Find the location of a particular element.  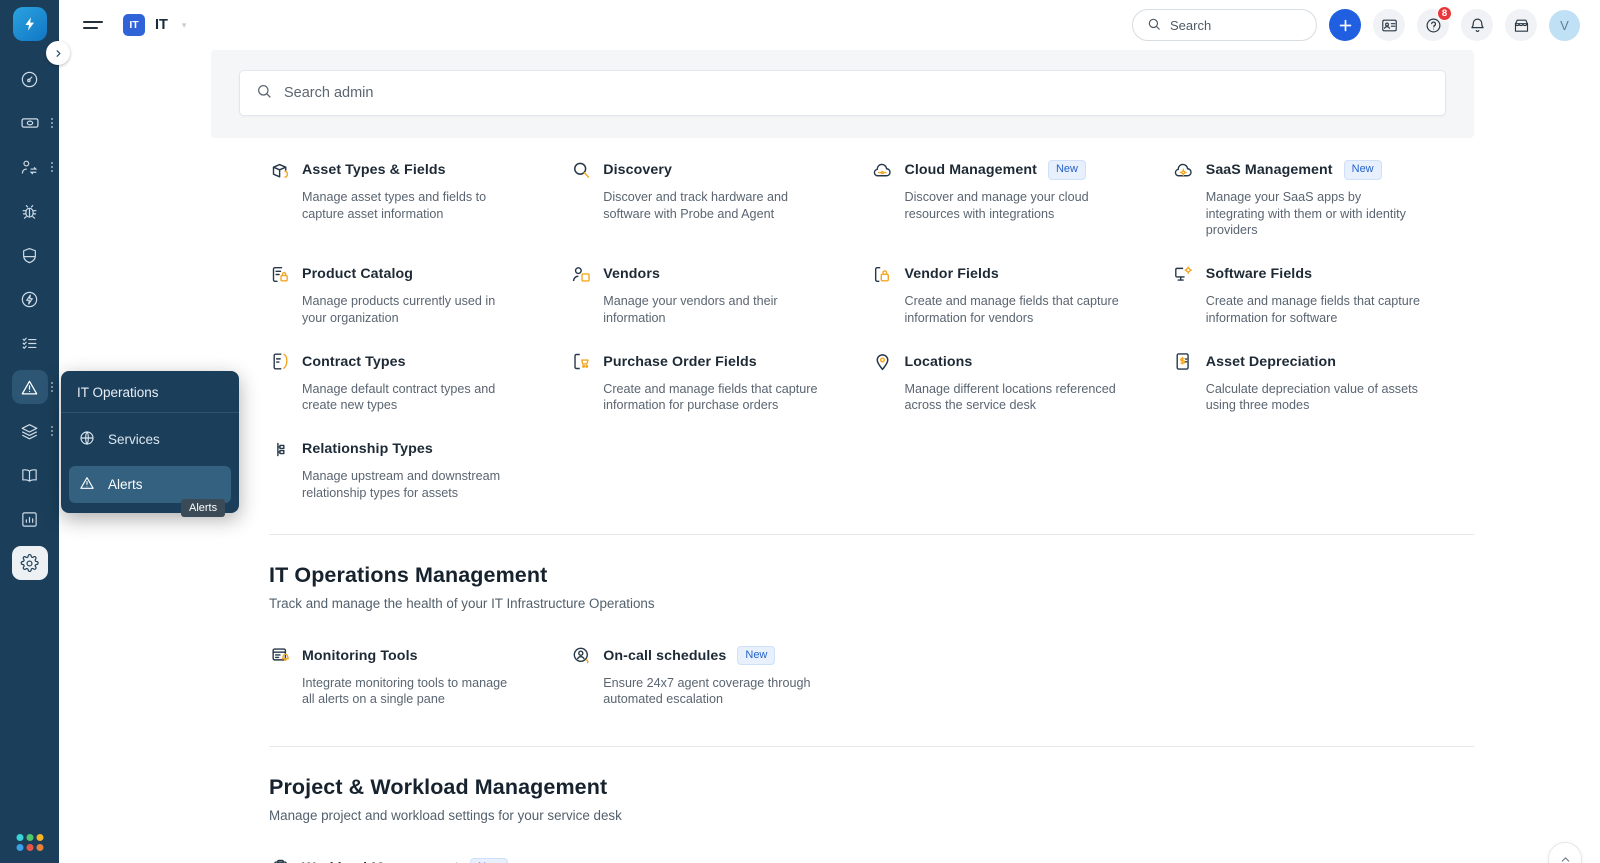

rail-item-releases is located at coordinates (29, 299).